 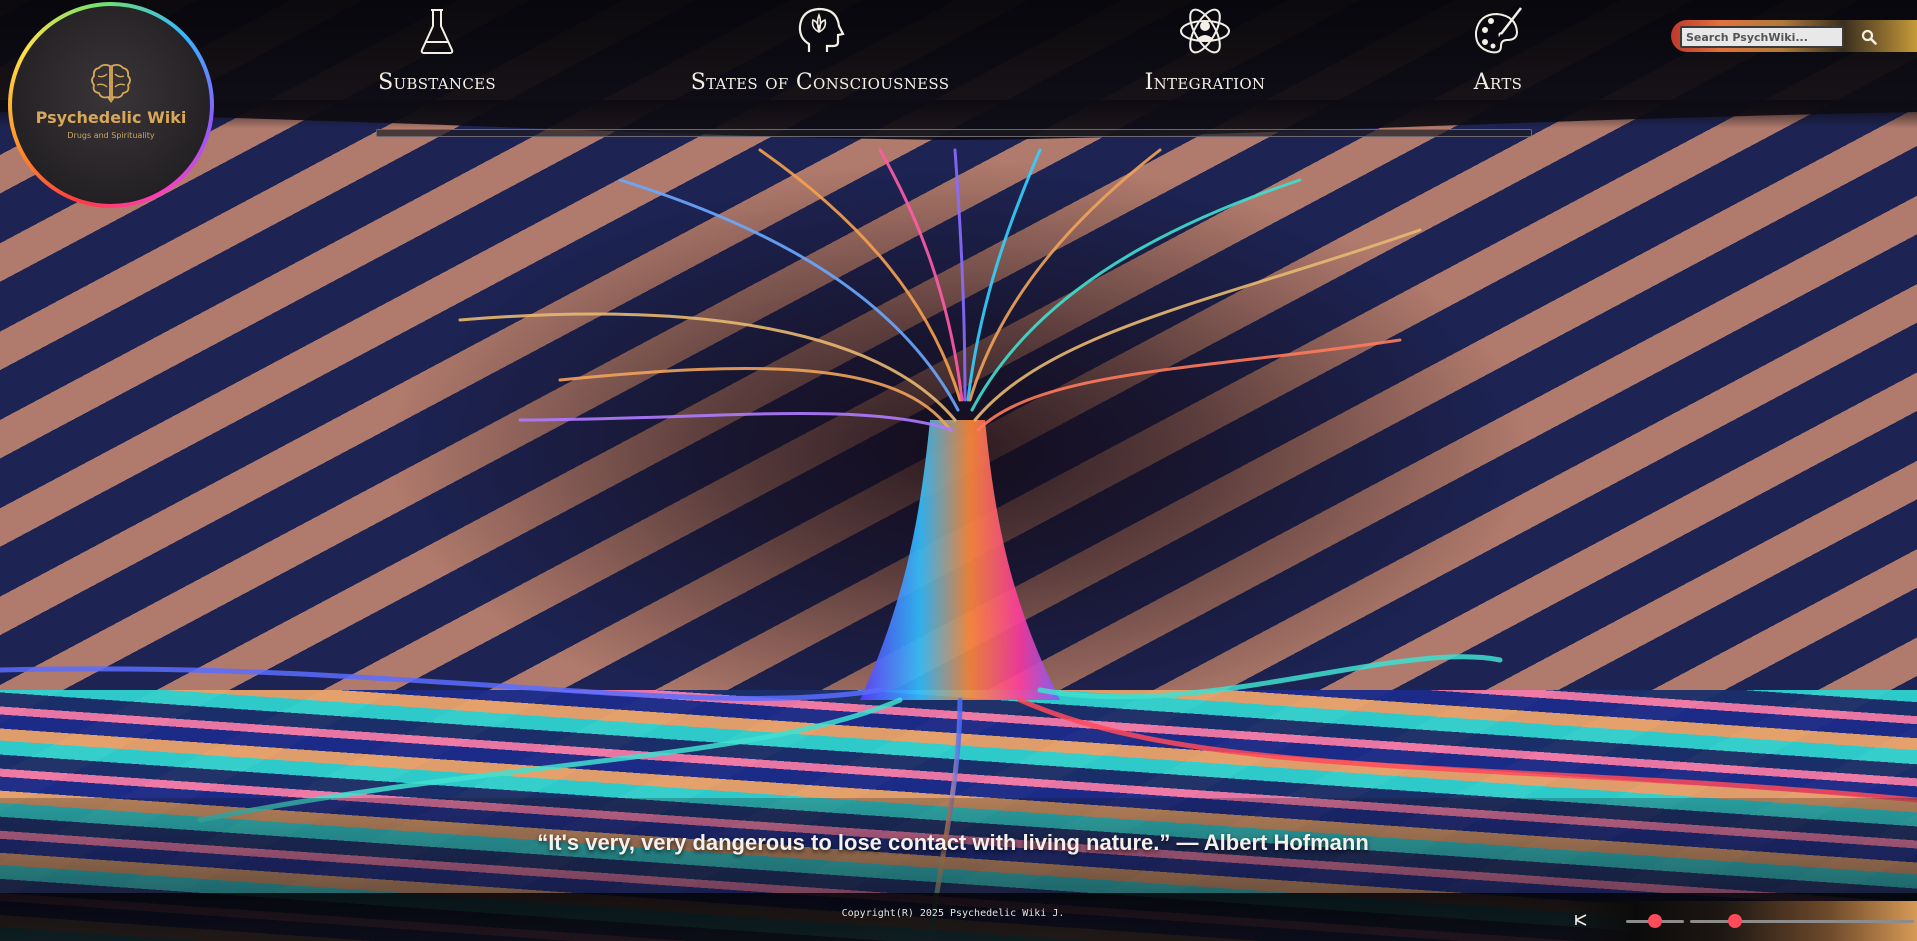 I want to click on nav-divider, so click(x=954, y=133).